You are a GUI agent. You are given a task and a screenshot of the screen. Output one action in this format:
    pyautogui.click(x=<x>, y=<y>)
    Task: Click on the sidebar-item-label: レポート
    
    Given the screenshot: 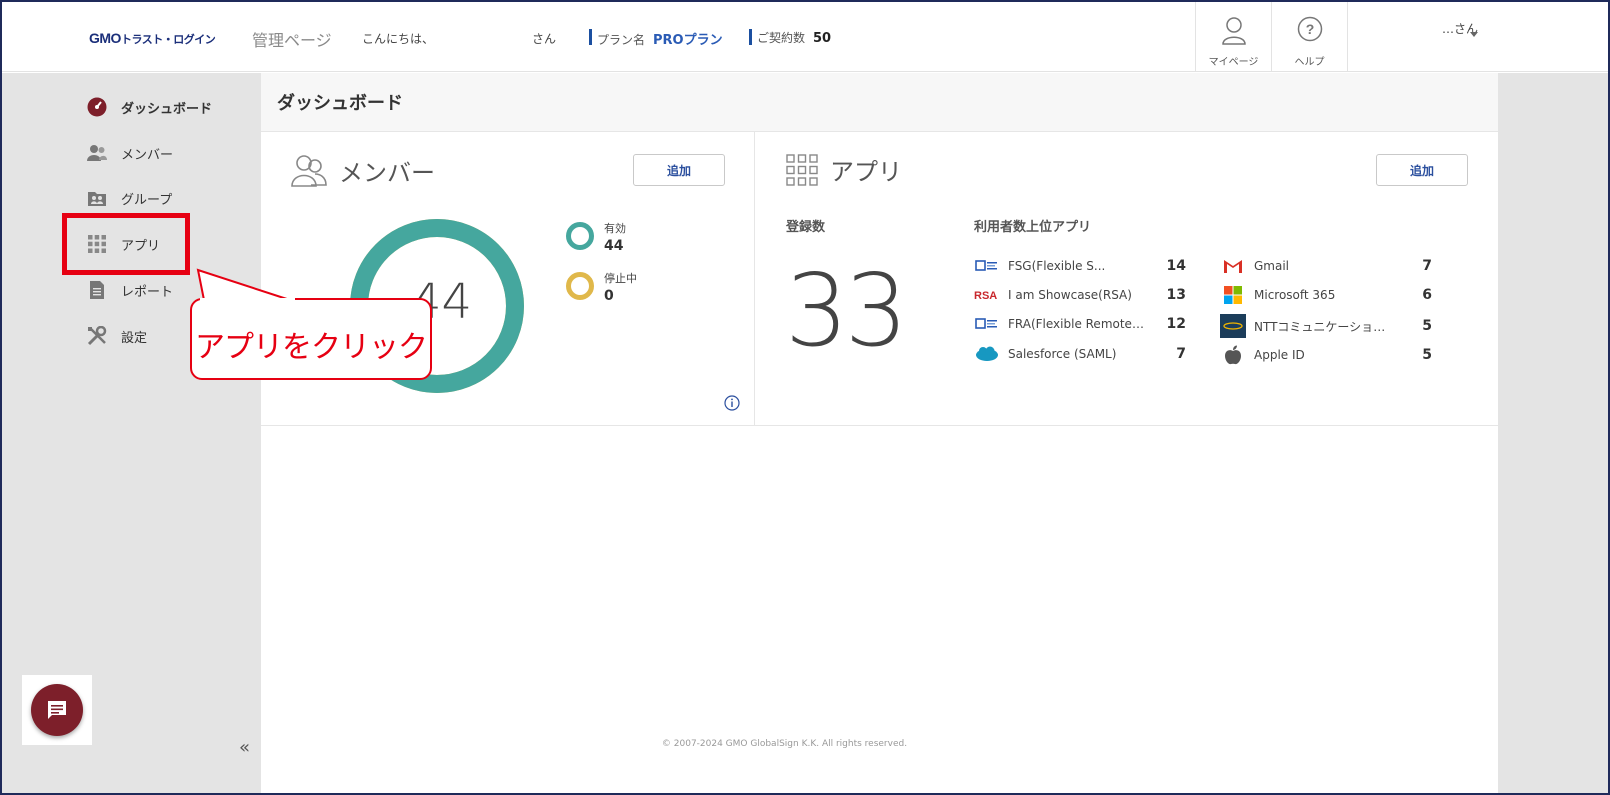 What is the action you would take?
    pyautogui.click(x=147, y=292)
    